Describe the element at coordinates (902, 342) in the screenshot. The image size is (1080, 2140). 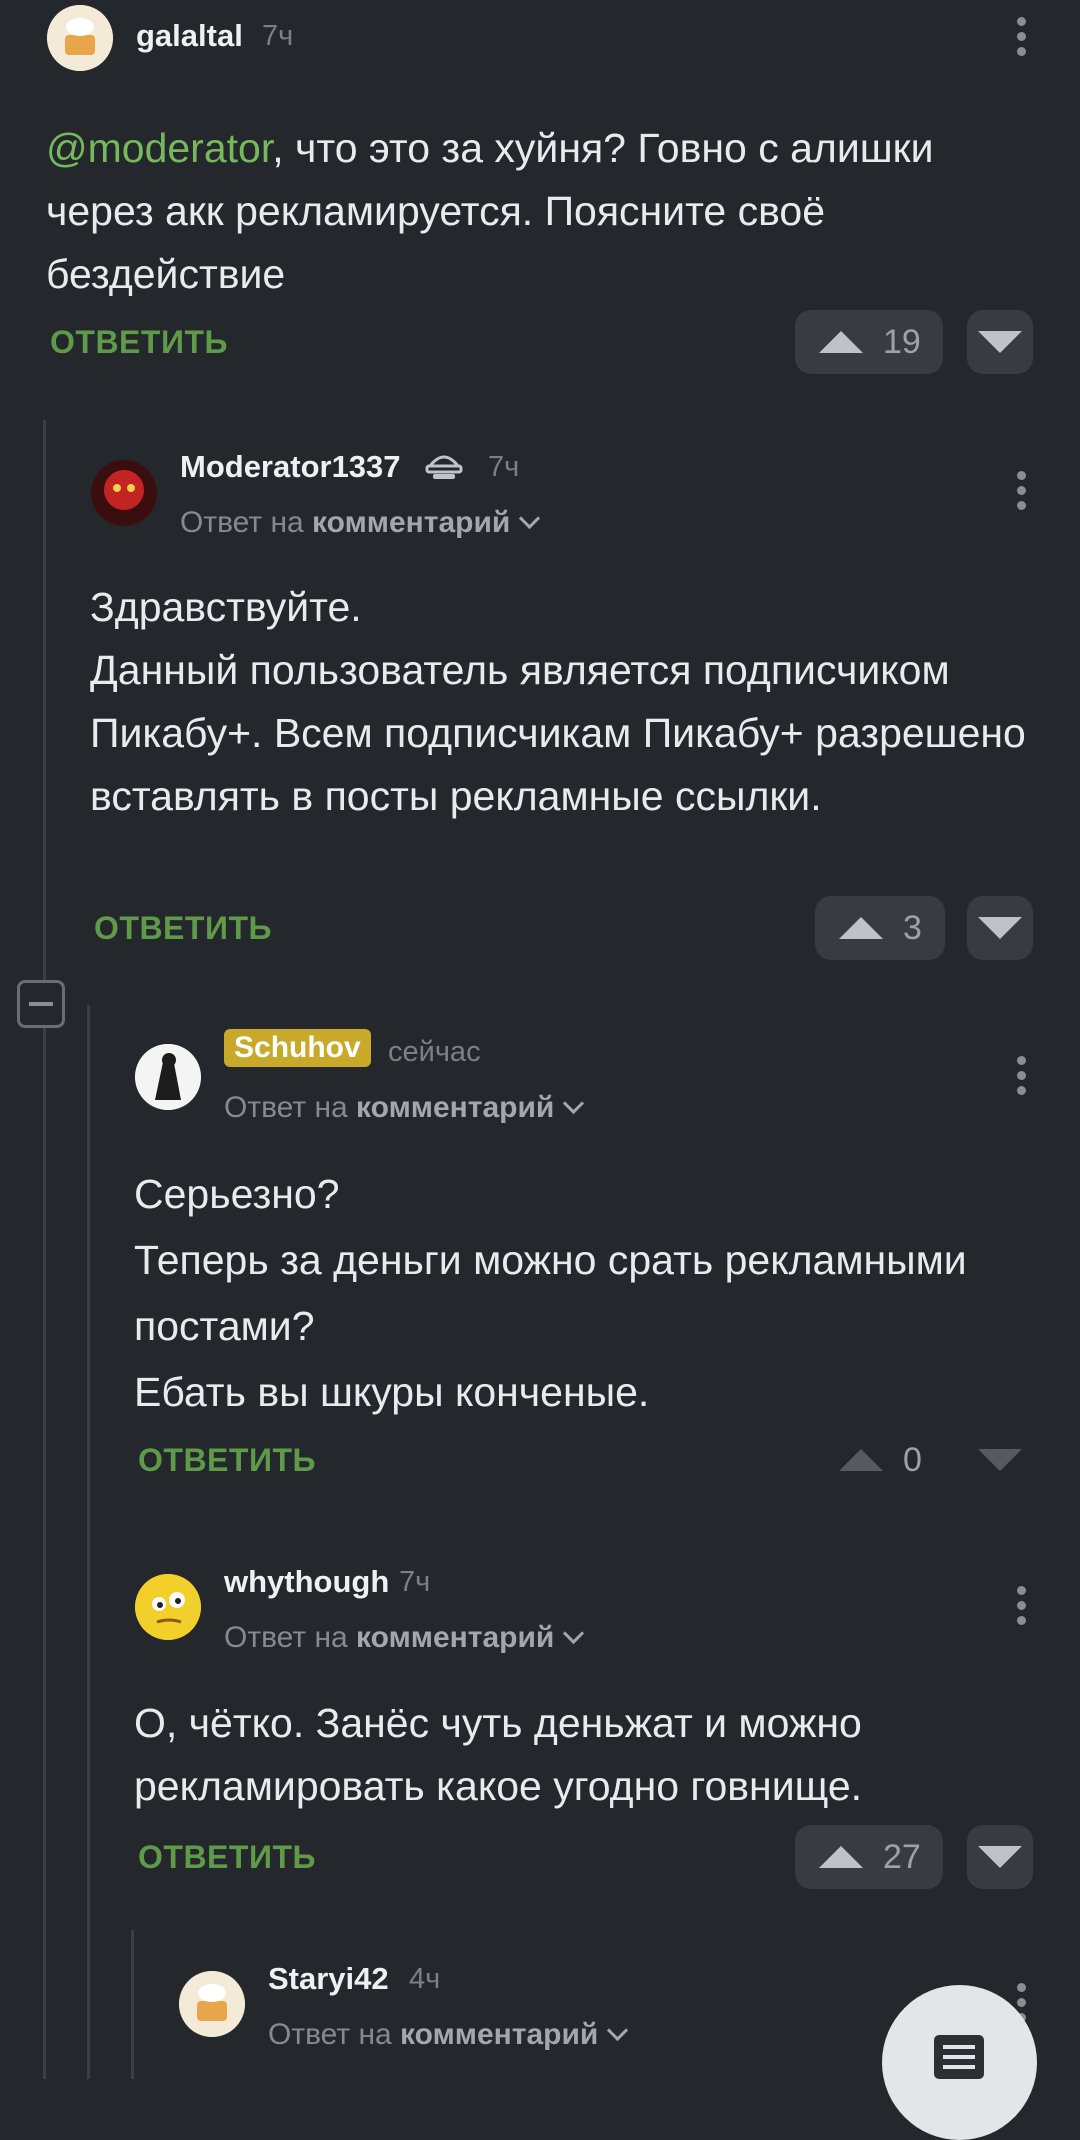
I see `rating-count: 19` at that location.